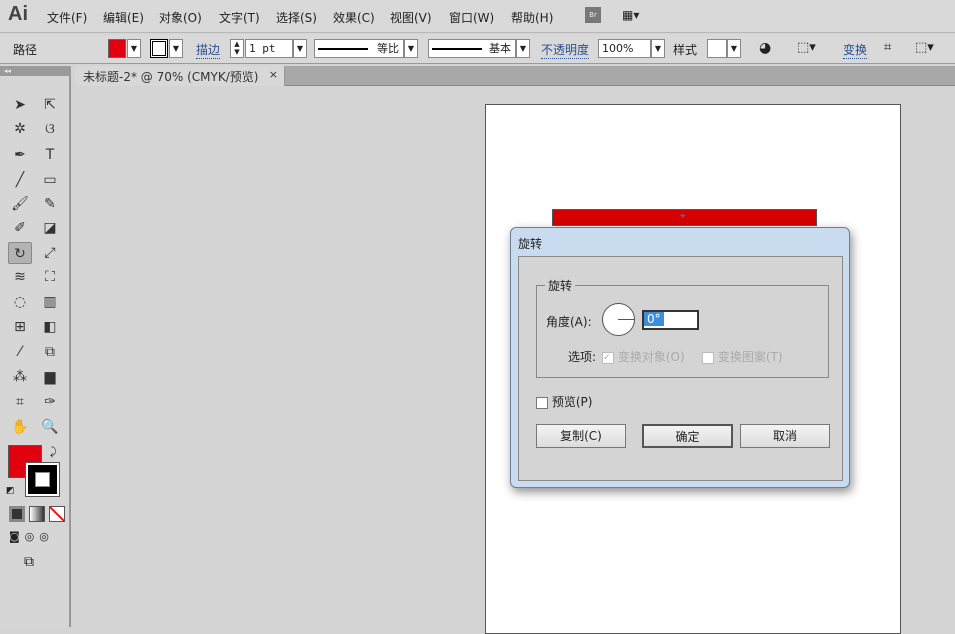 This screenshot has width=955, height=634. What do you see at coordinates (685, 50) in the screenshot?
I see `style-label: 样式` at bounding box center [685, 50].